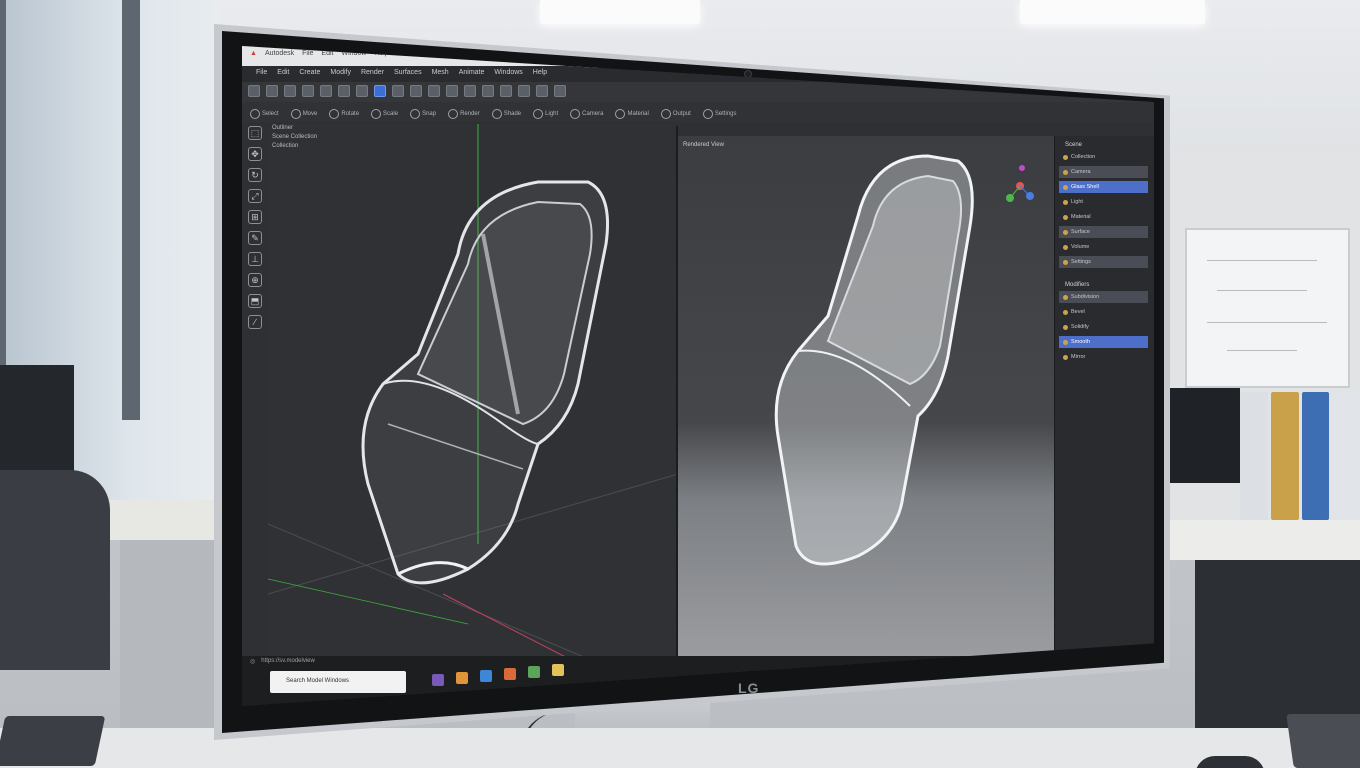 This screenshot has height=768, width=1360. Describe the element at coordinates (294, 146) in the screenshot. I see `outliner-line: Collection` at that location.